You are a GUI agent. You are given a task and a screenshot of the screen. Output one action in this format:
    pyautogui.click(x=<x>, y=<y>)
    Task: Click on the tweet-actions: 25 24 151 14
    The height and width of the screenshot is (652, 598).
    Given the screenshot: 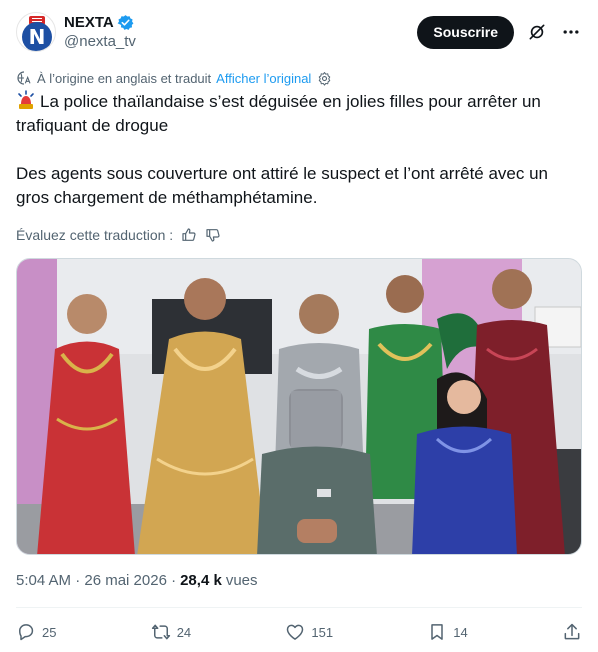 What is the action you would take?
    pyautogui.click(x=299, y=632)
    